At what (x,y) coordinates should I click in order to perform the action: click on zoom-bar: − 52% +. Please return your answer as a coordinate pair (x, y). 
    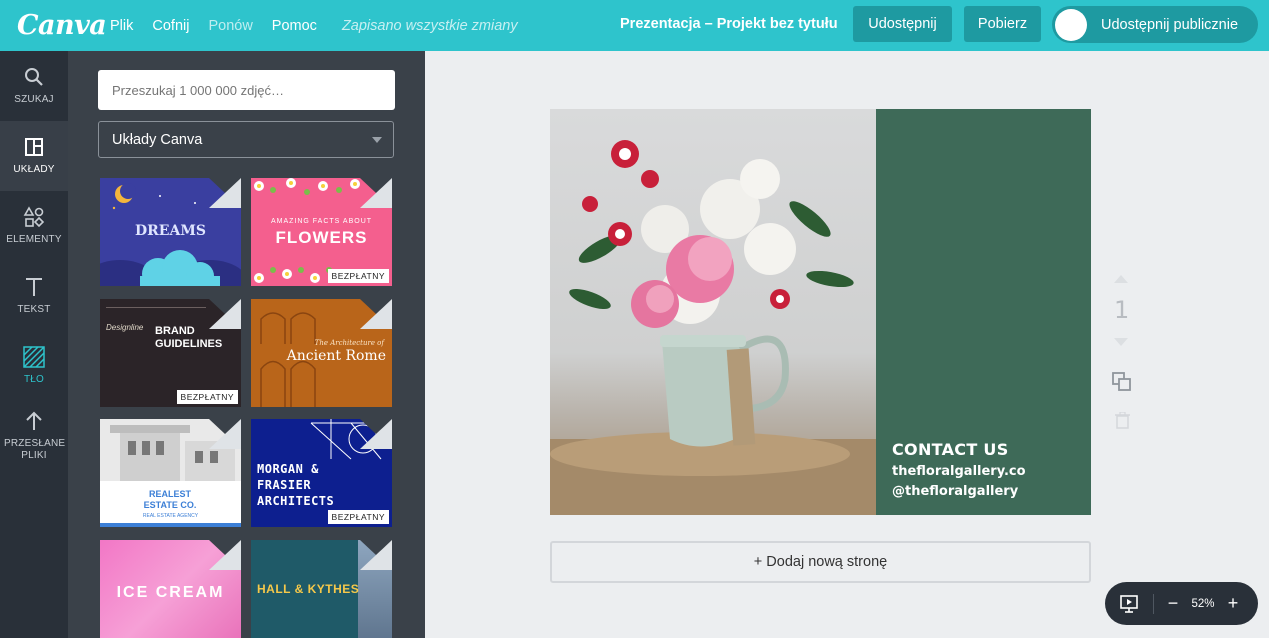
    Looking at the image, I should click on (1181, 603).